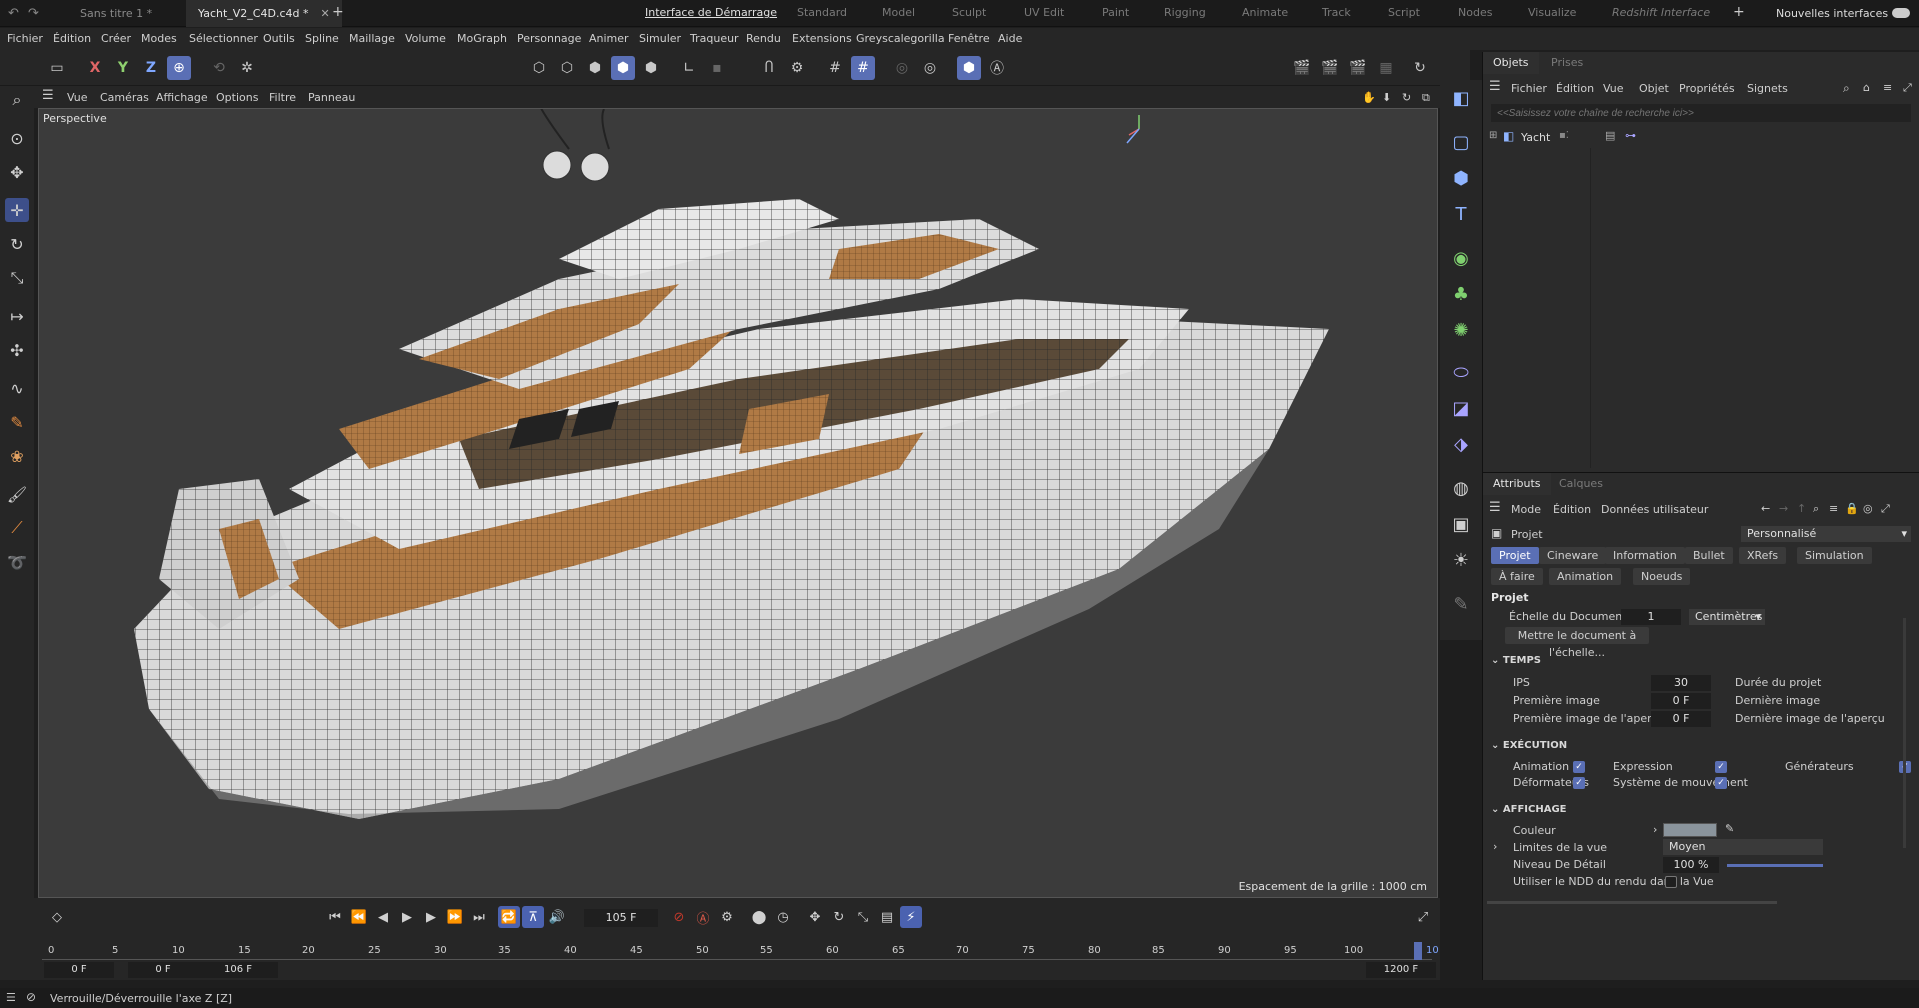  Describe the element at coordinates (997, 68) in the screenshot. I see `auto-icon: Ⓐ` at that location.